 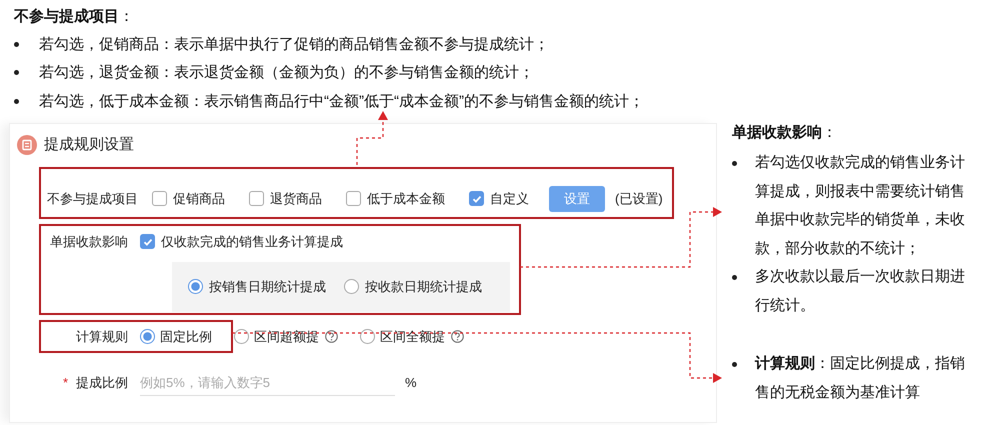 What do you see at coordinates (411, 382) in the screenshot?
I see `unit-label: %` at bounding box center [411, 382].